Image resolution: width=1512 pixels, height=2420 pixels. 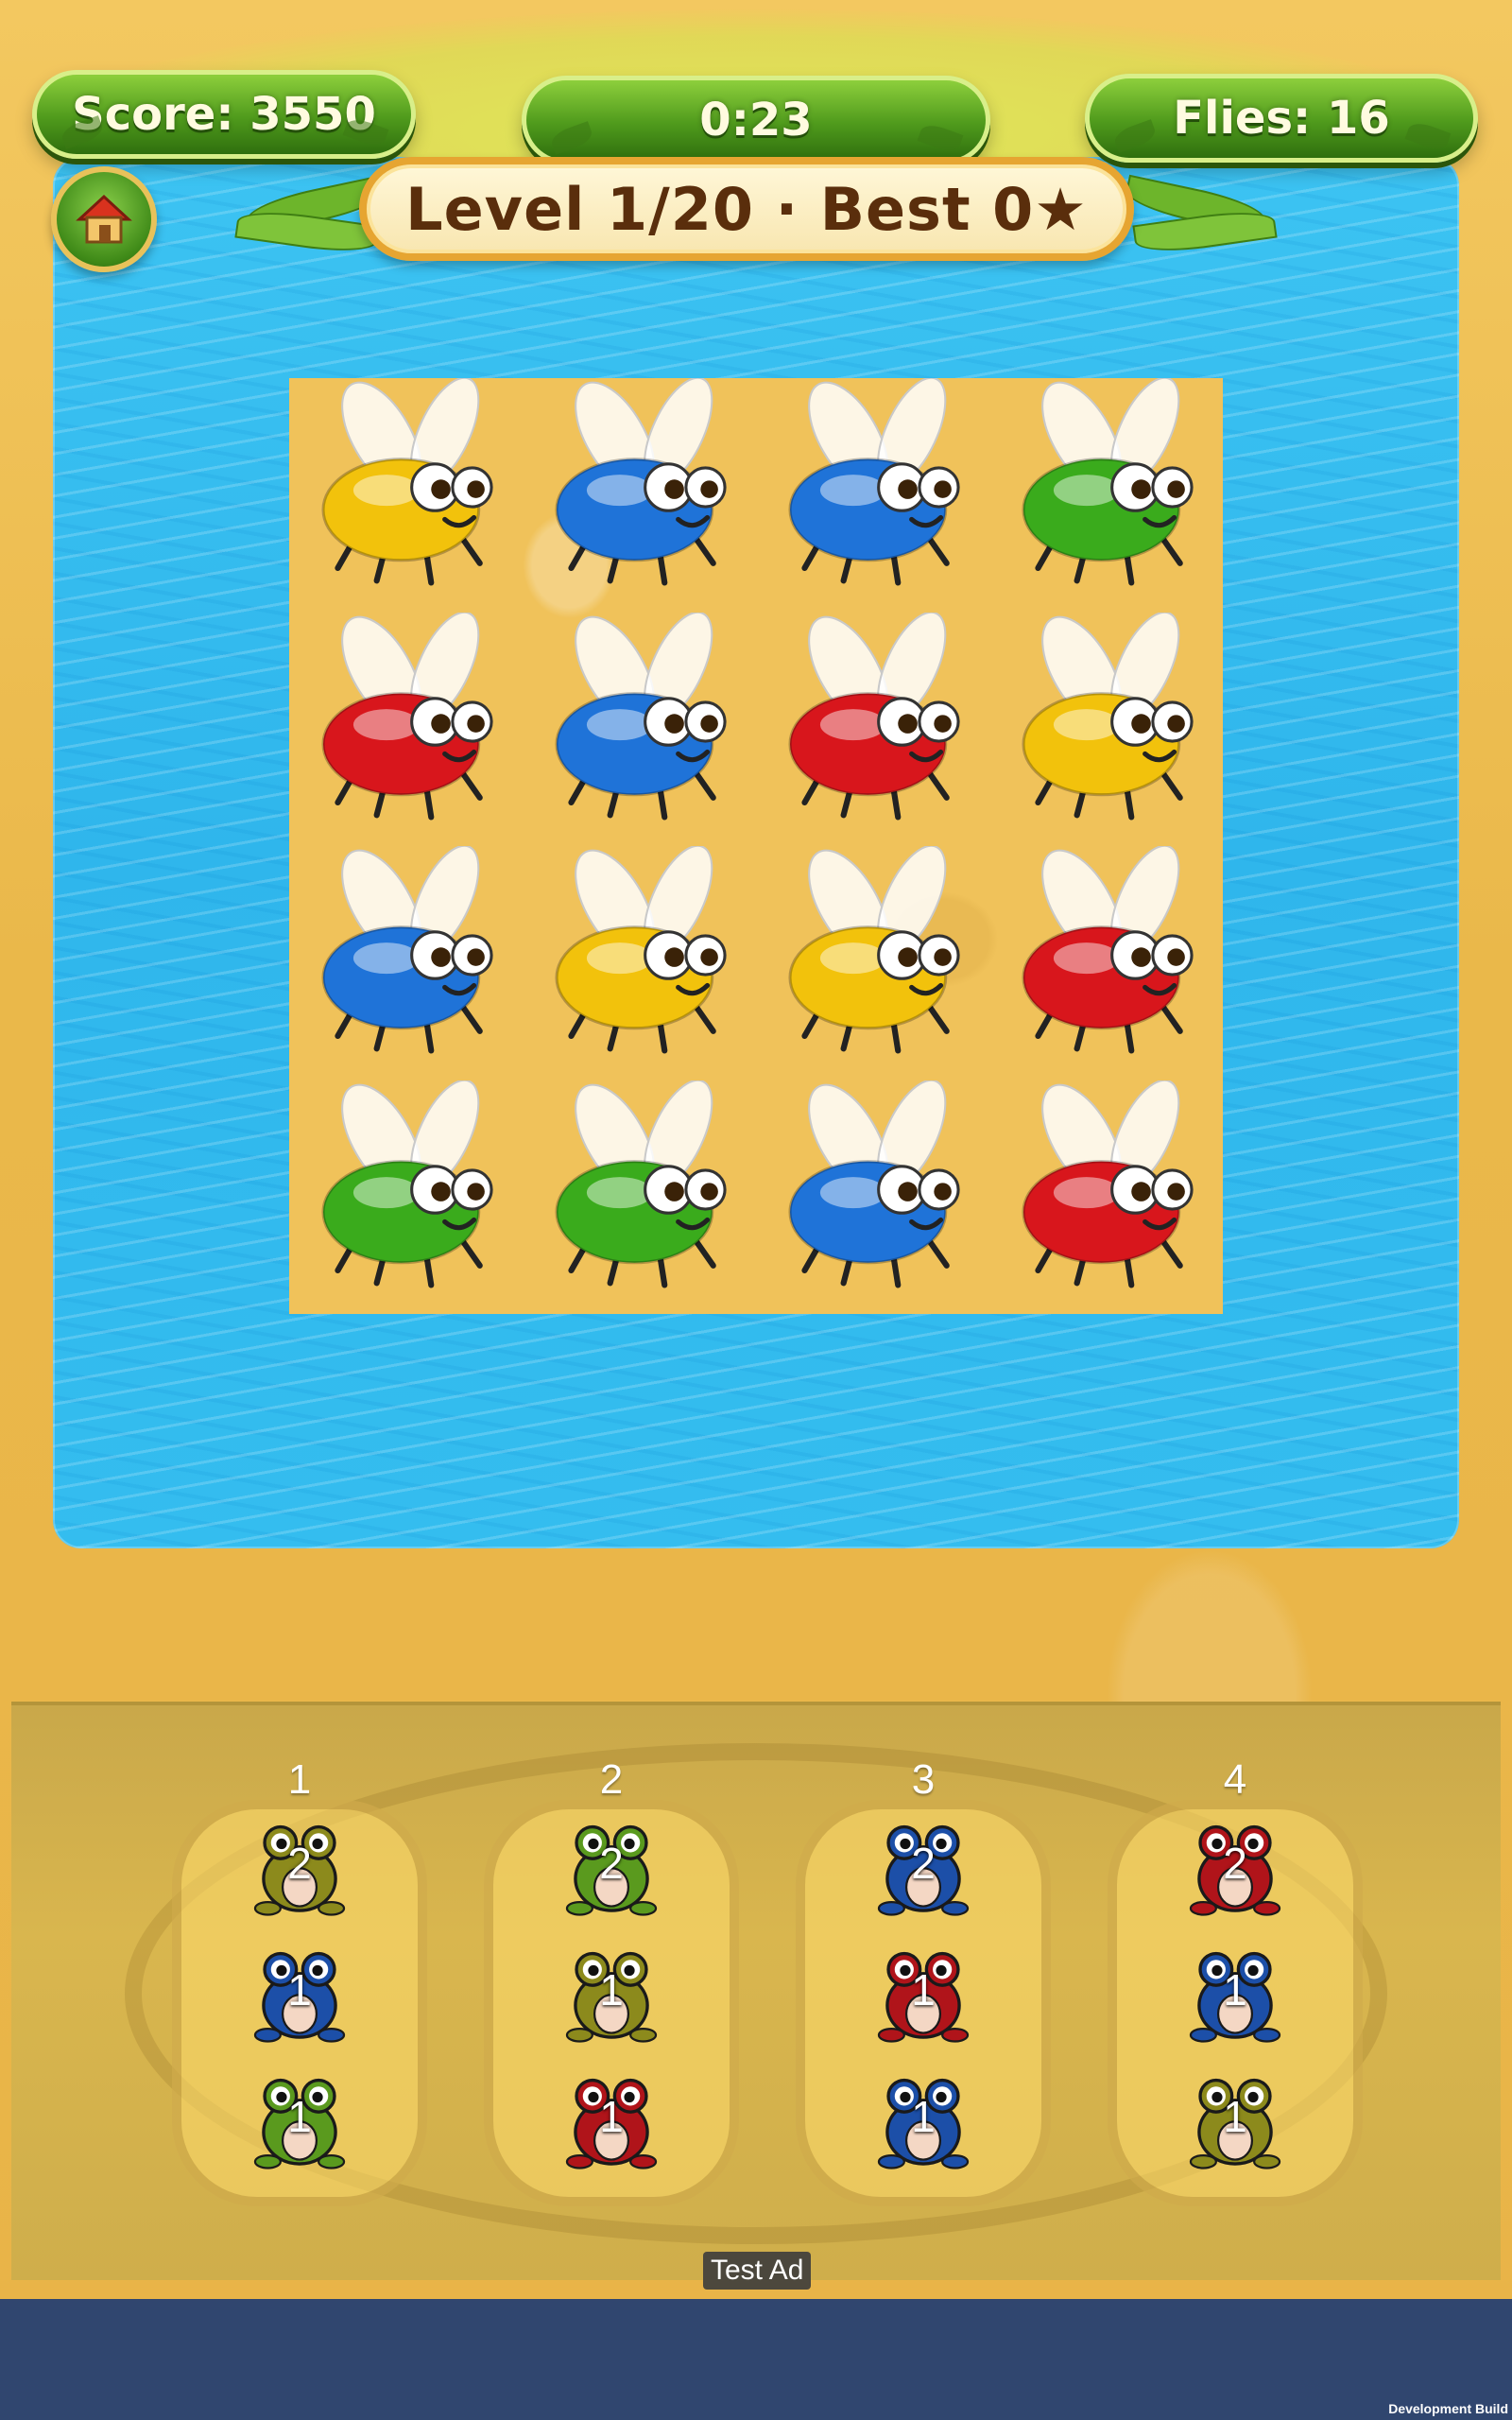 I want to click on slot-number: 4, so click(x=1235, y=1779).